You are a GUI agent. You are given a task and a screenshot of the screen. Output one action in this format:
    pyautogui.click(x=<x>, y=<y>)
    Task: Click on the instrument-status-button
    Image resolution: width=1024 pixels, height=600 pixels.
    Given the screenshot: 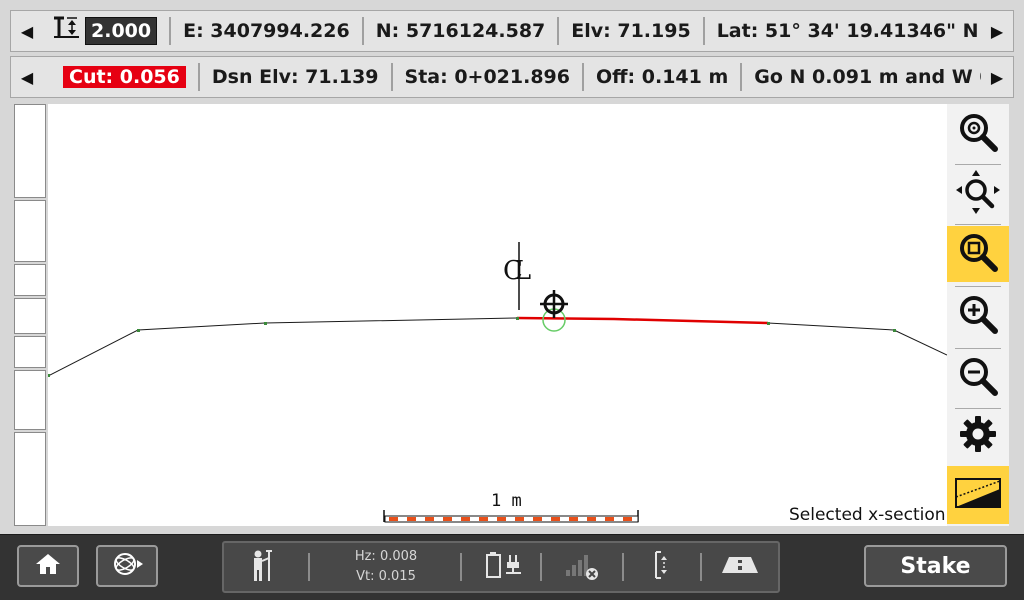 What is the action you would take?
    pyautogui.click(x=262, y=567)
    